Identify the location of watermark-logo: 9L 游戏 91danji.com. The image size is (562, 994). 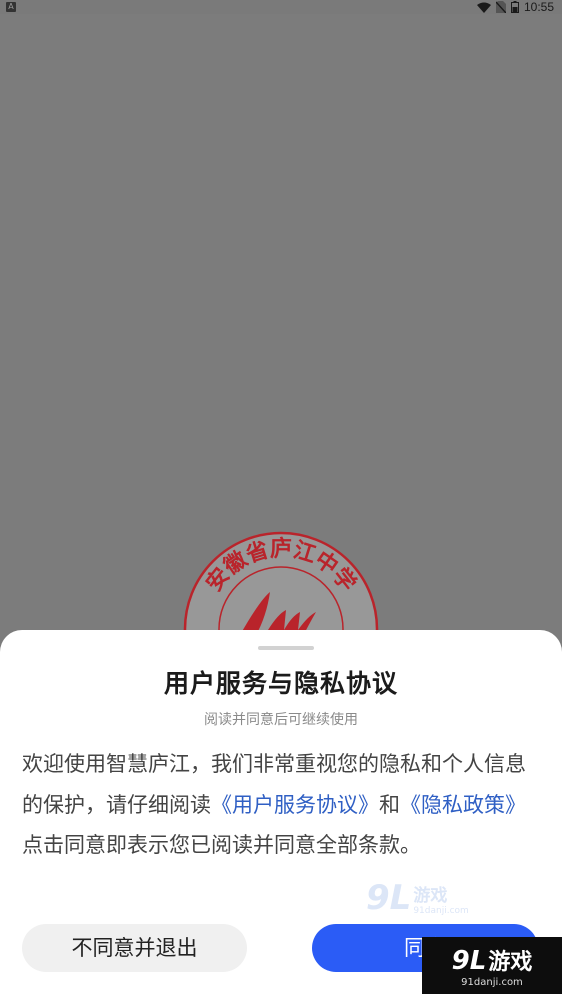
(417, 898).